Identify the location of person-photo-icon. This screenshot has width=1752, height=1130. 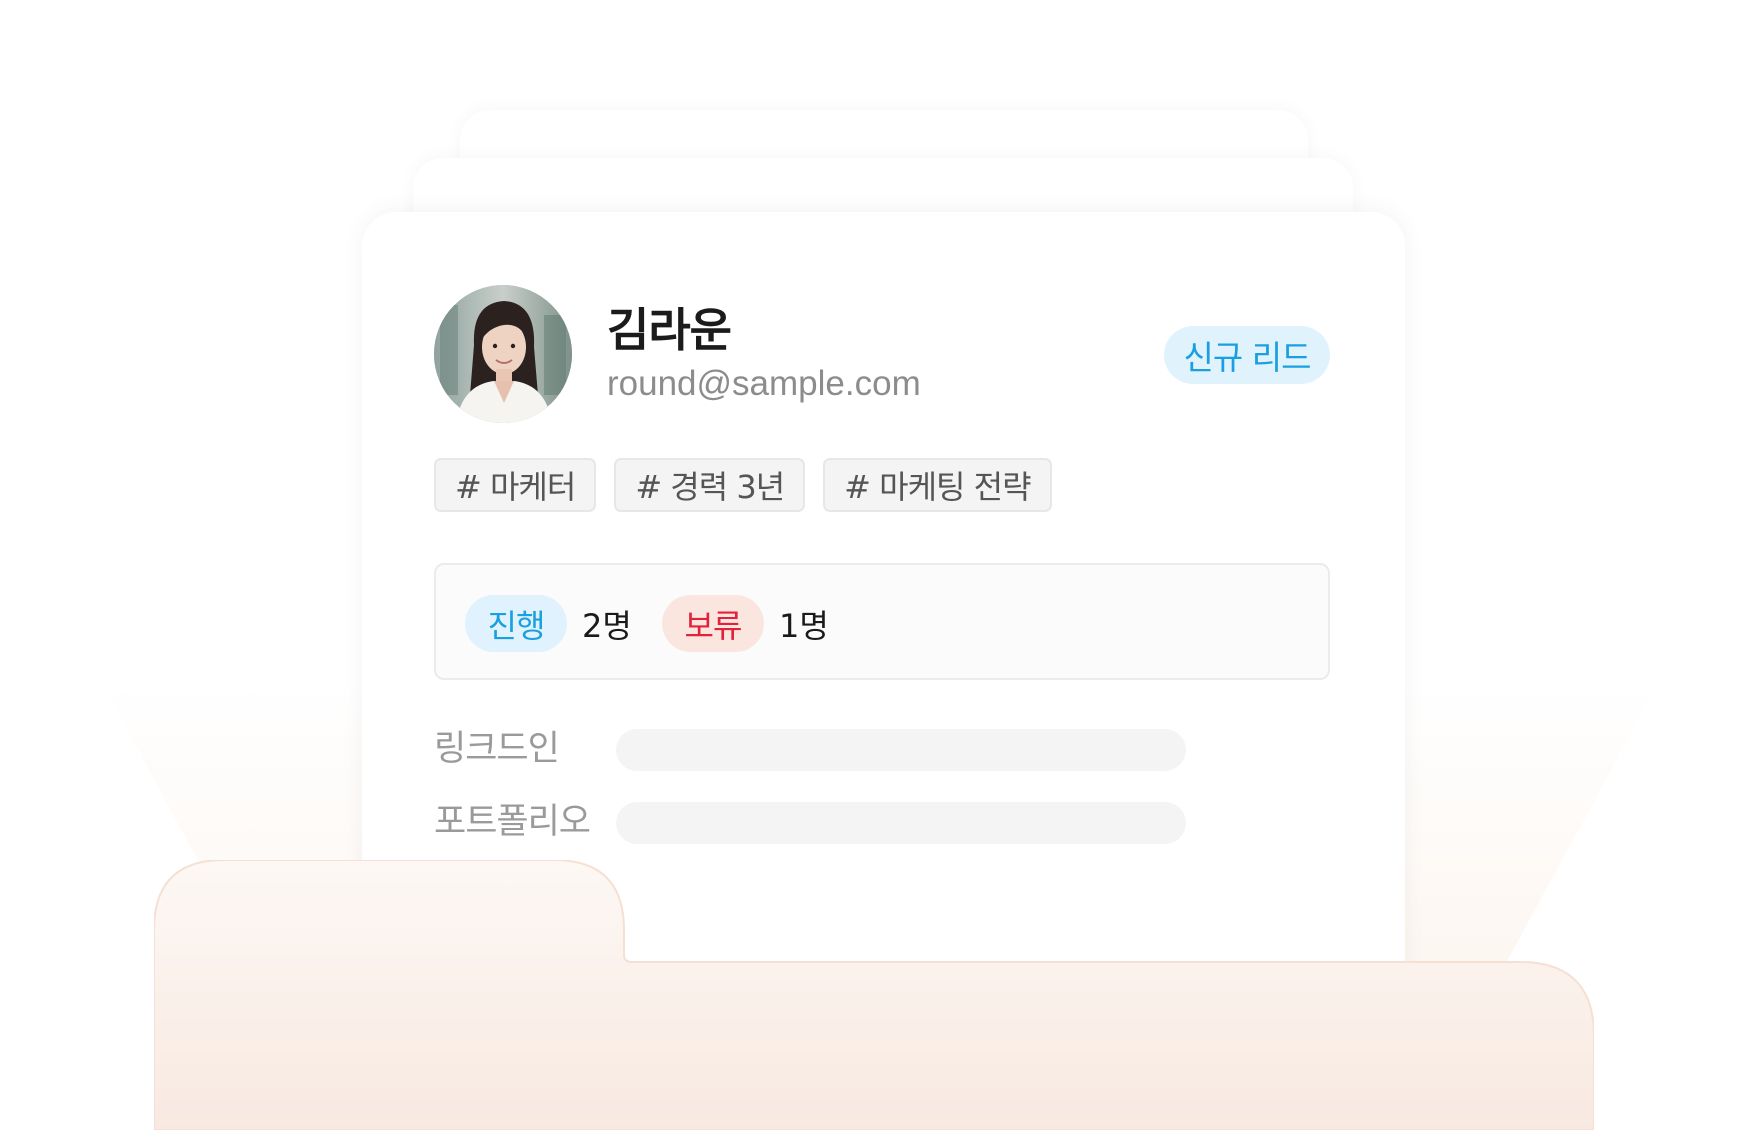
(503, 354).